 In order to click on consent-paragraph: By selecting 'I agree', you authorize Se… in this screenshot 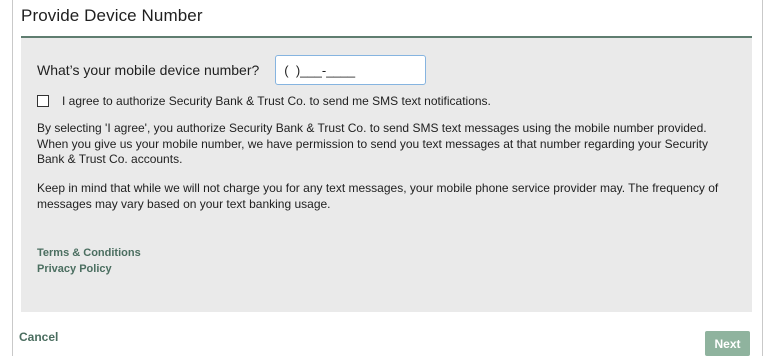, I will do `click(373, 143)`.